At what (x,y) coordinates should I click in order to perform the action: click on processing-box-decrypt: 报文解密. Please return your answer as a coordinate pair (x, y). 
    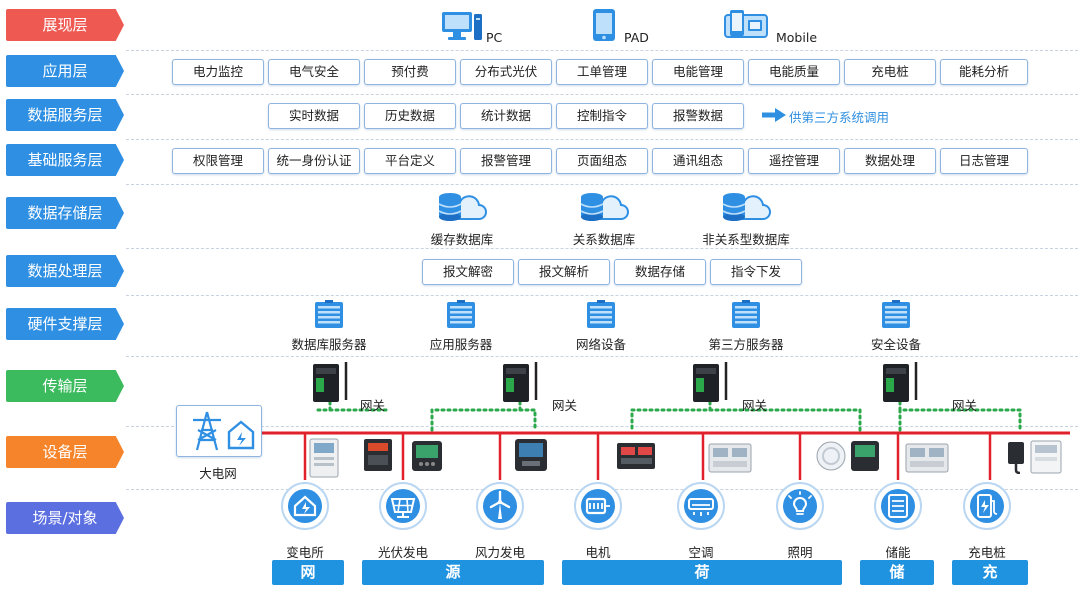
    Looking at the image, I should click on (468, 272).